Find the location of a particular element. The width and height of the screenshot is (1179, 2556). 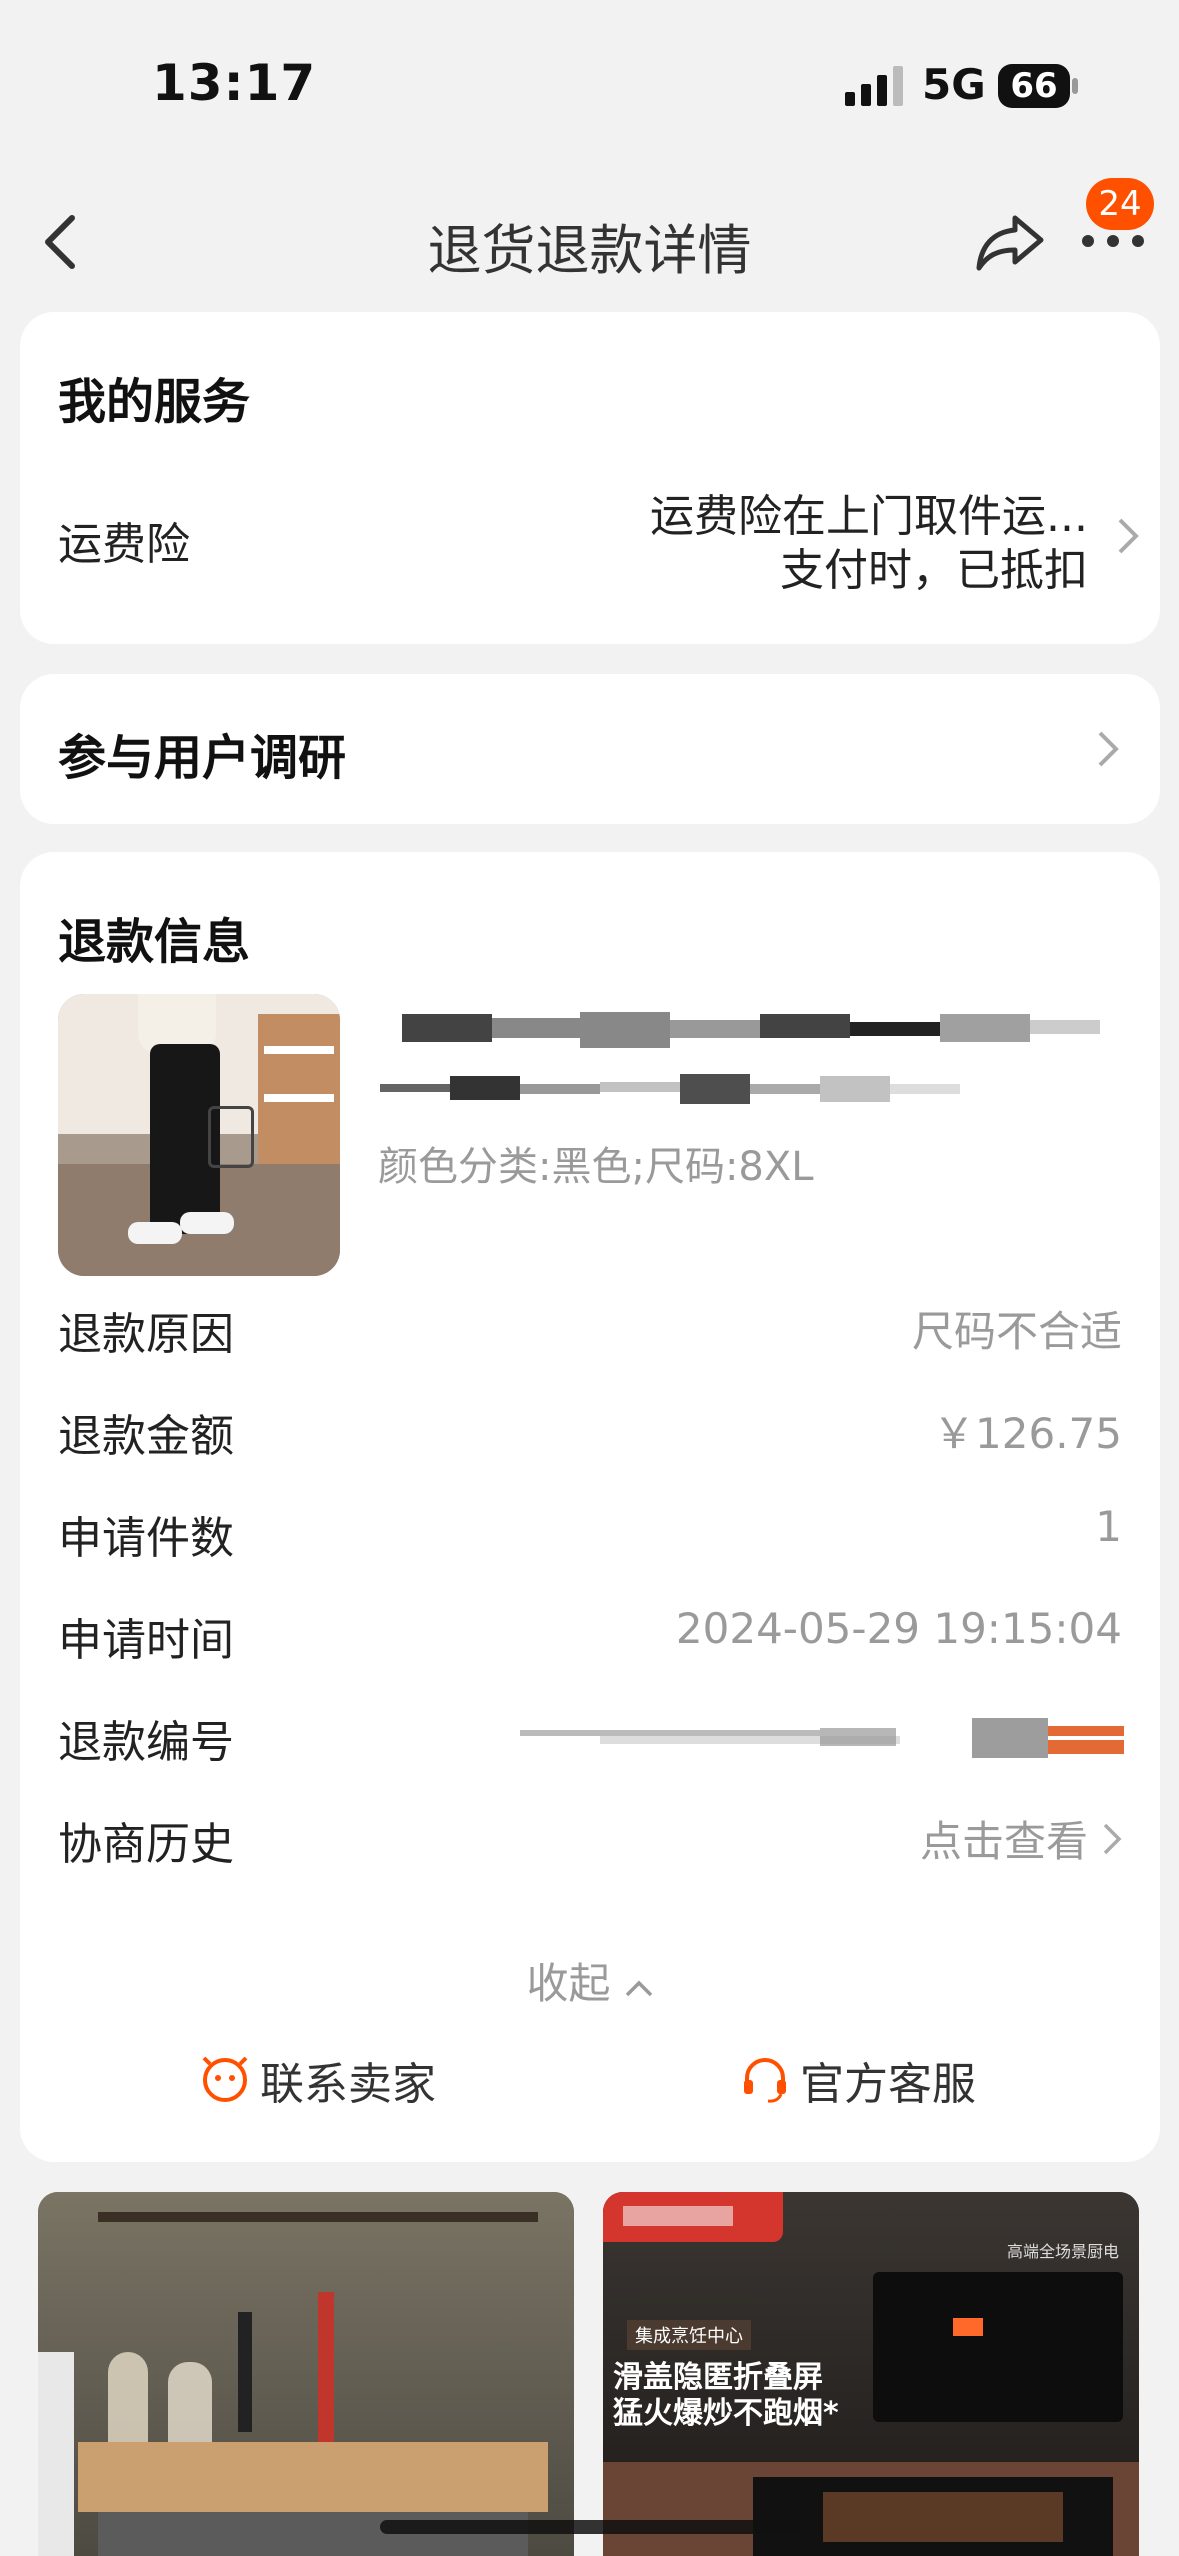

research-label: 参与用户调研 is located at coordinates (202, 758).